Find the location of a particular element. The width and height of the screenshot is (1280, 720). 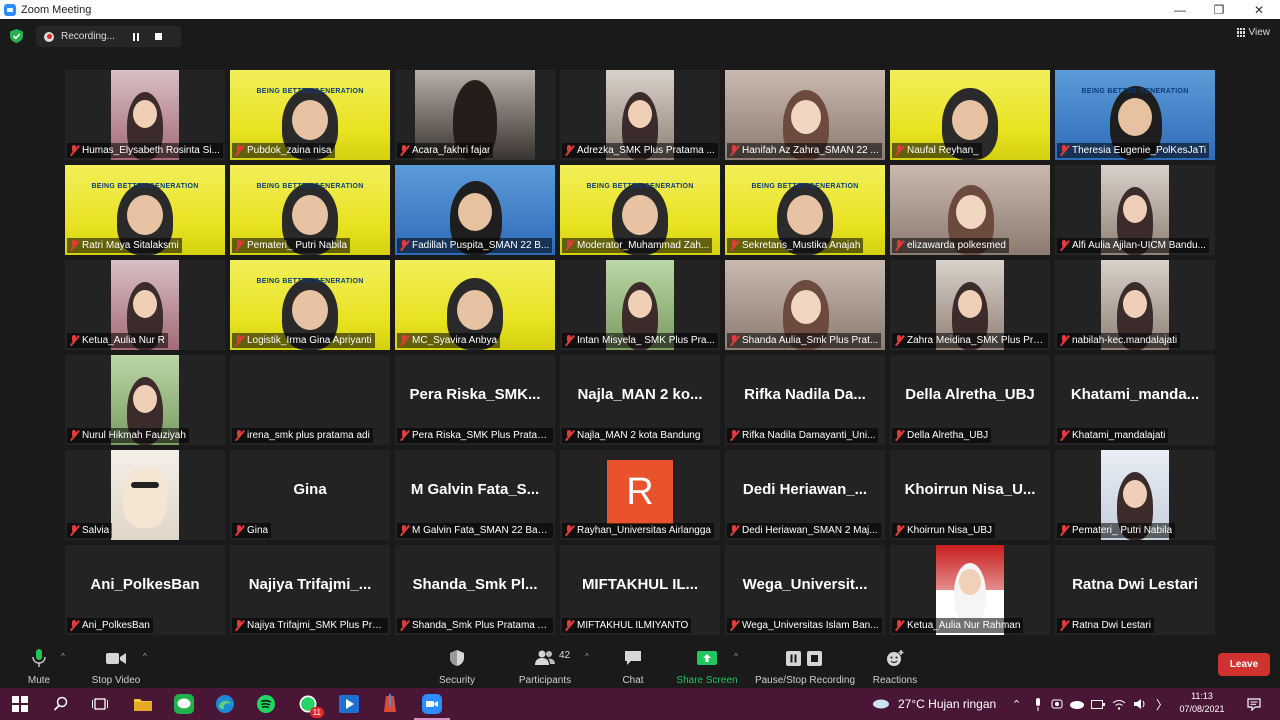

paint-app-icon is located at coordinates (390, 704).